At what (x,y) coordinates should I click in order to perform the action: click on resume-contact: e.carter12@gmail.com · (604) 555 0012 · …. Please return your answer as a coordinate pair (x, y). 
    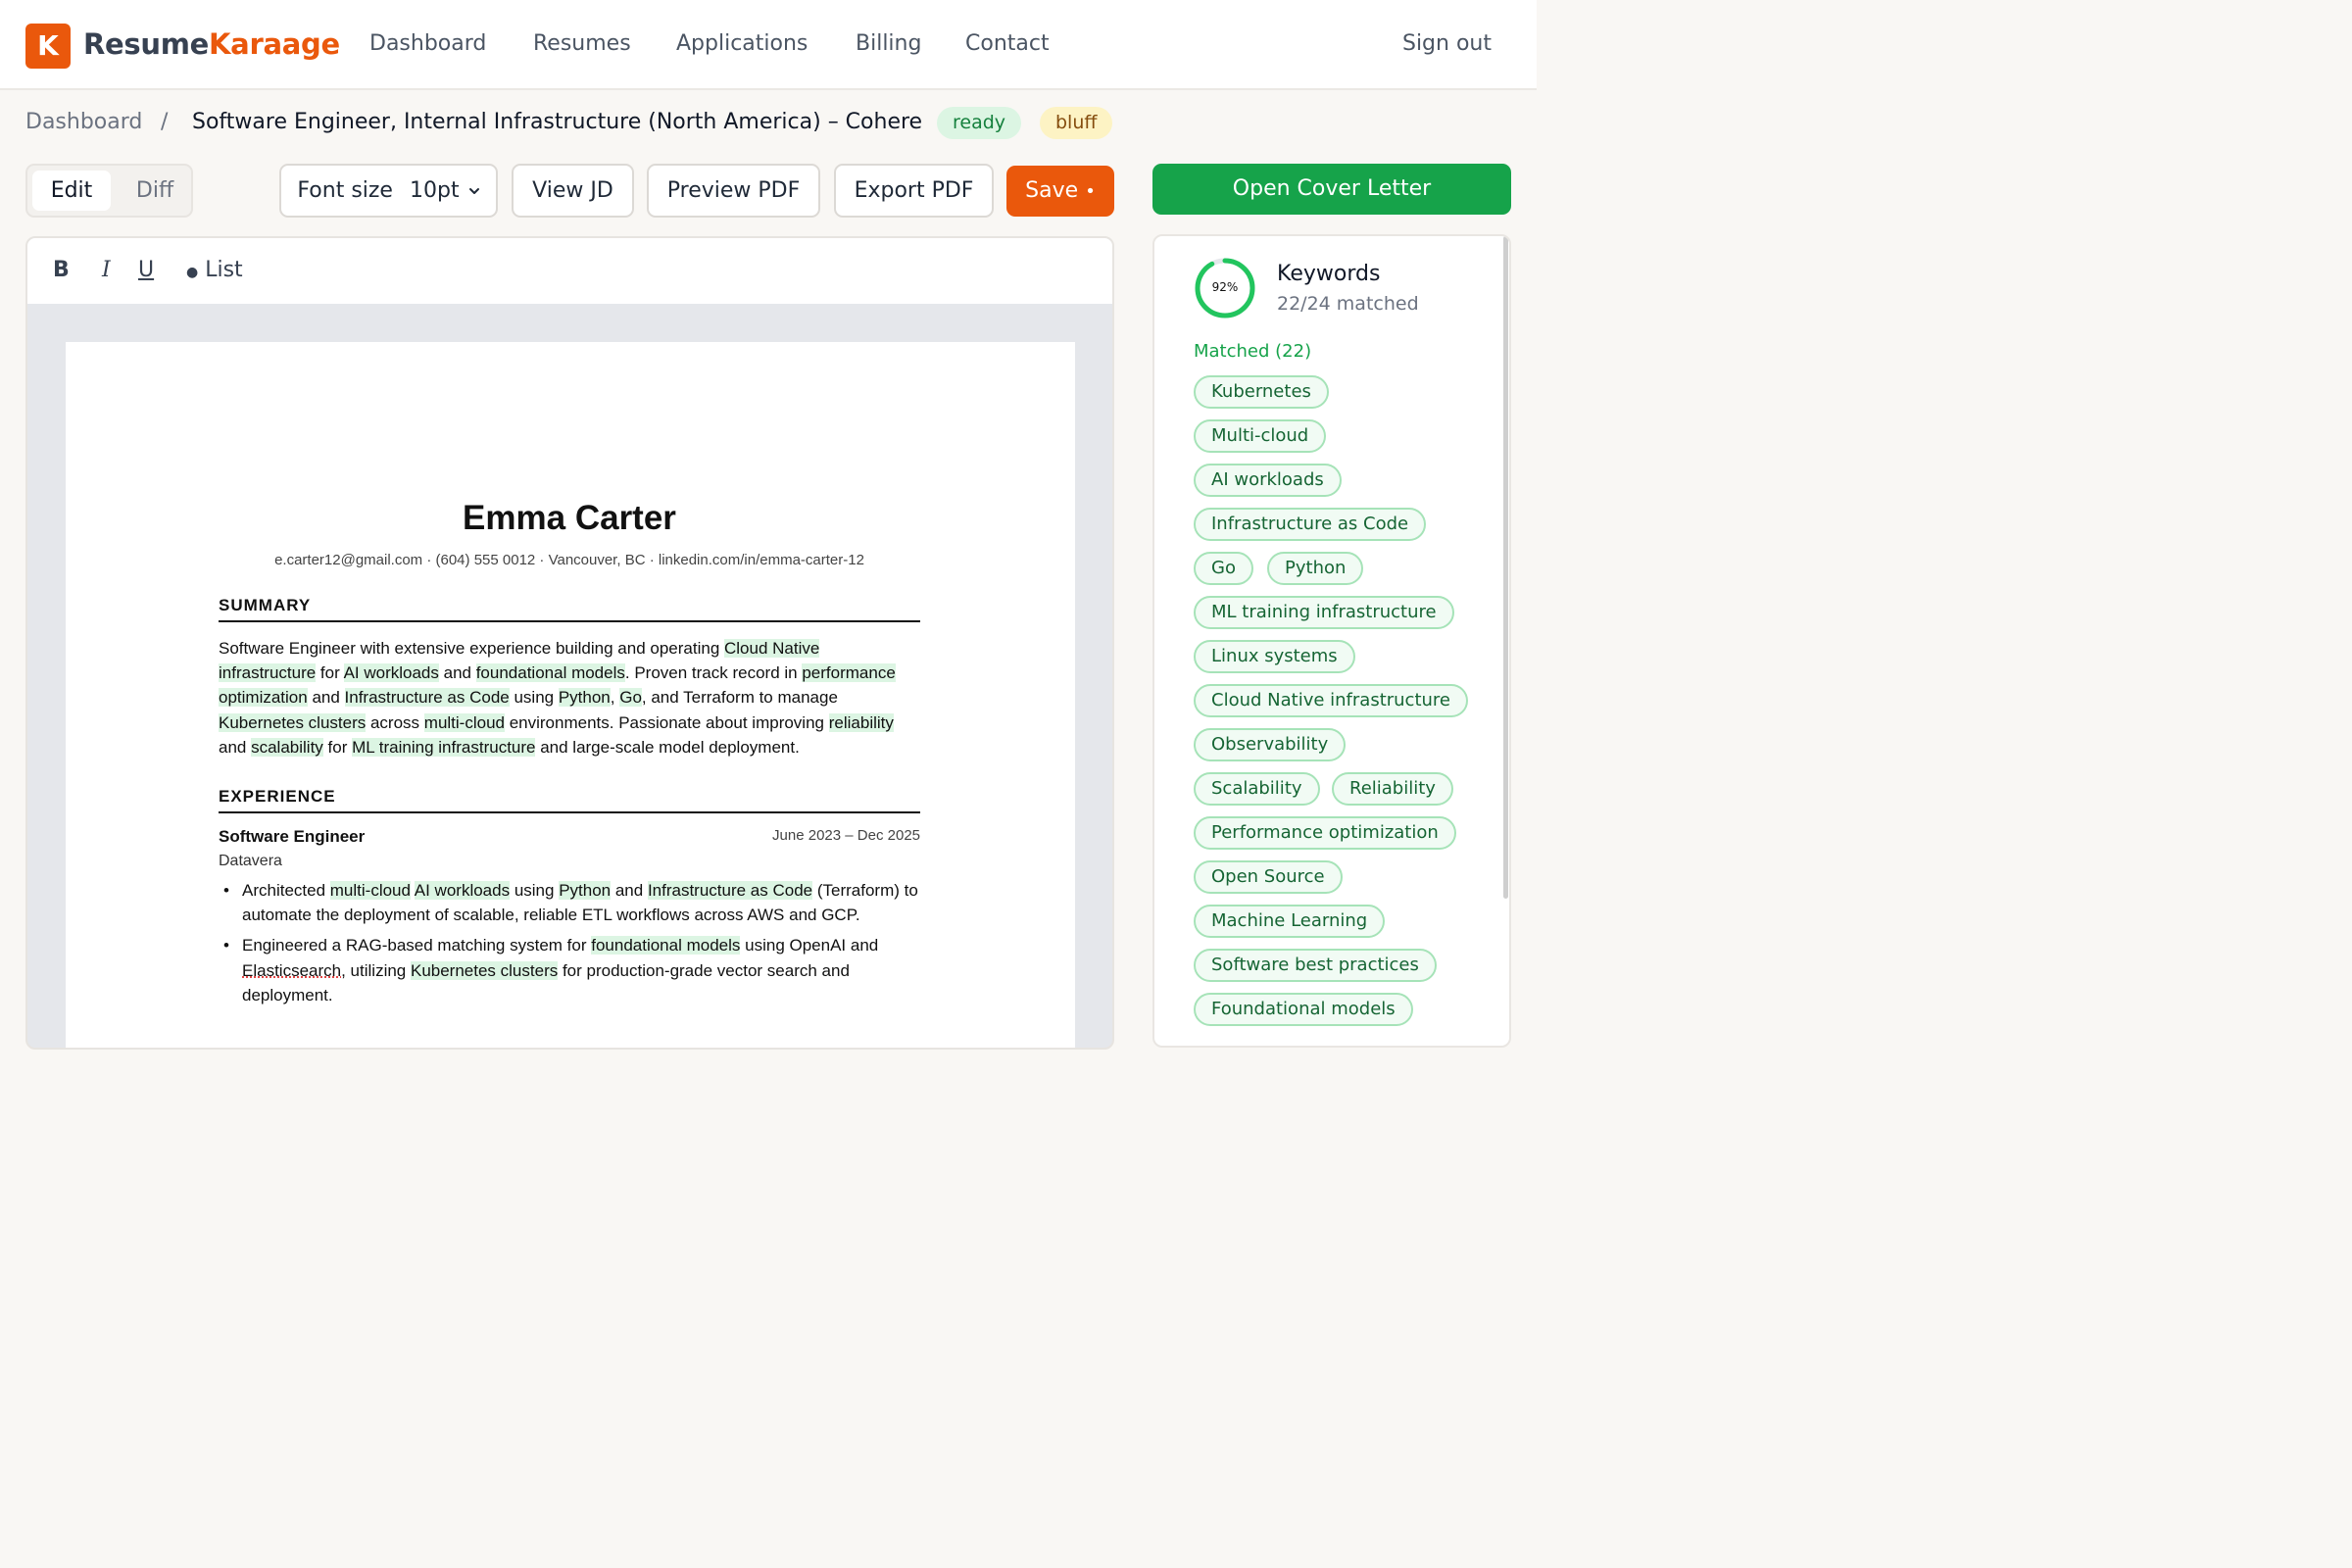
    Looking at the image, I should click on (569, 560).